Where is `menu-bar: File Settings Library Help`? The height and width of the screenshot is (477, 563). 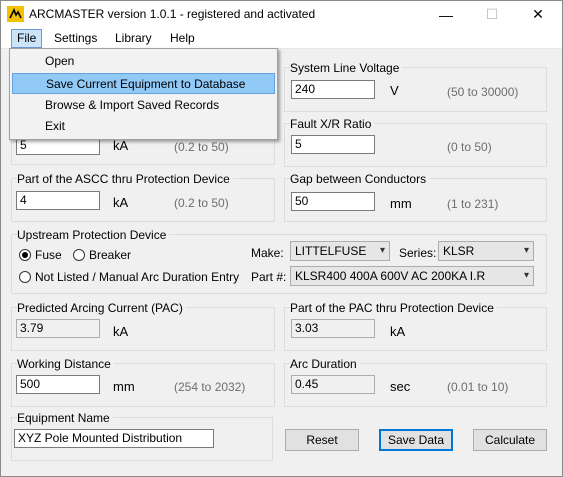 menu-bar: File Settings Library Help is located at coordinates (281, 38).